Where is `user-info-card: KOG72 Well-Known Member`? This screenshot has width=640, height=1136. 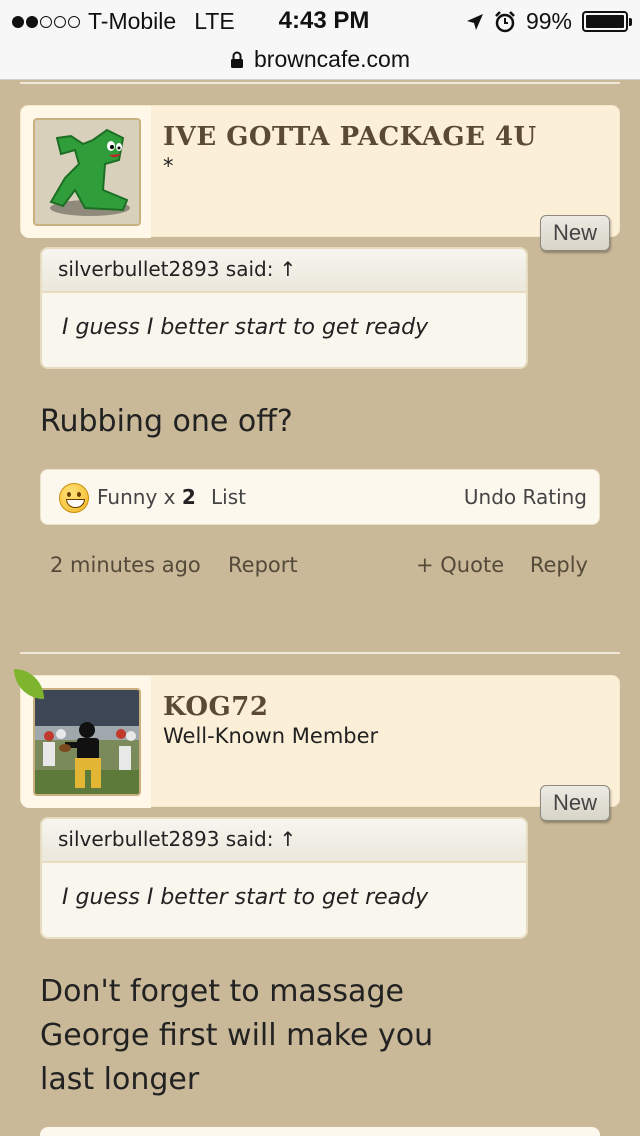 user-info-card: KOG72 Well-Known Member is located at coordinates (317, 738).